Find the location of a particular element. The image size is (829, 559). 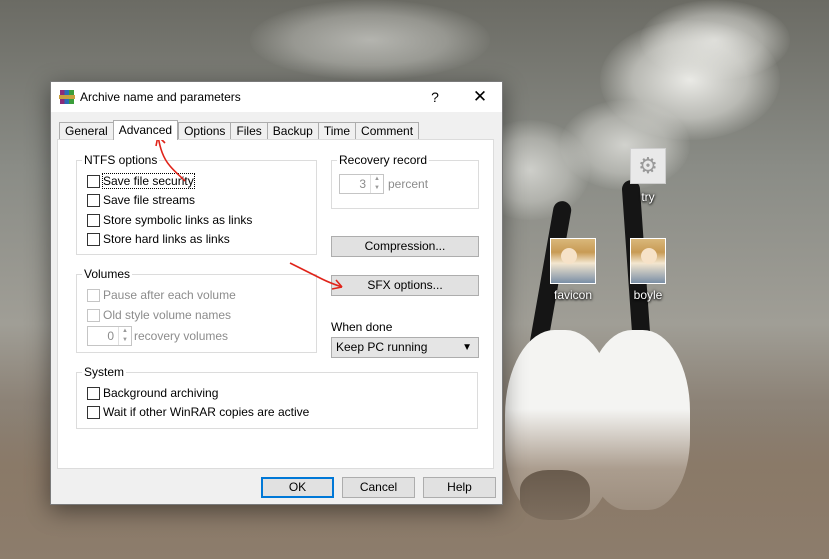

desktop-icon-label: boyle is located at coordinates (648, 295).